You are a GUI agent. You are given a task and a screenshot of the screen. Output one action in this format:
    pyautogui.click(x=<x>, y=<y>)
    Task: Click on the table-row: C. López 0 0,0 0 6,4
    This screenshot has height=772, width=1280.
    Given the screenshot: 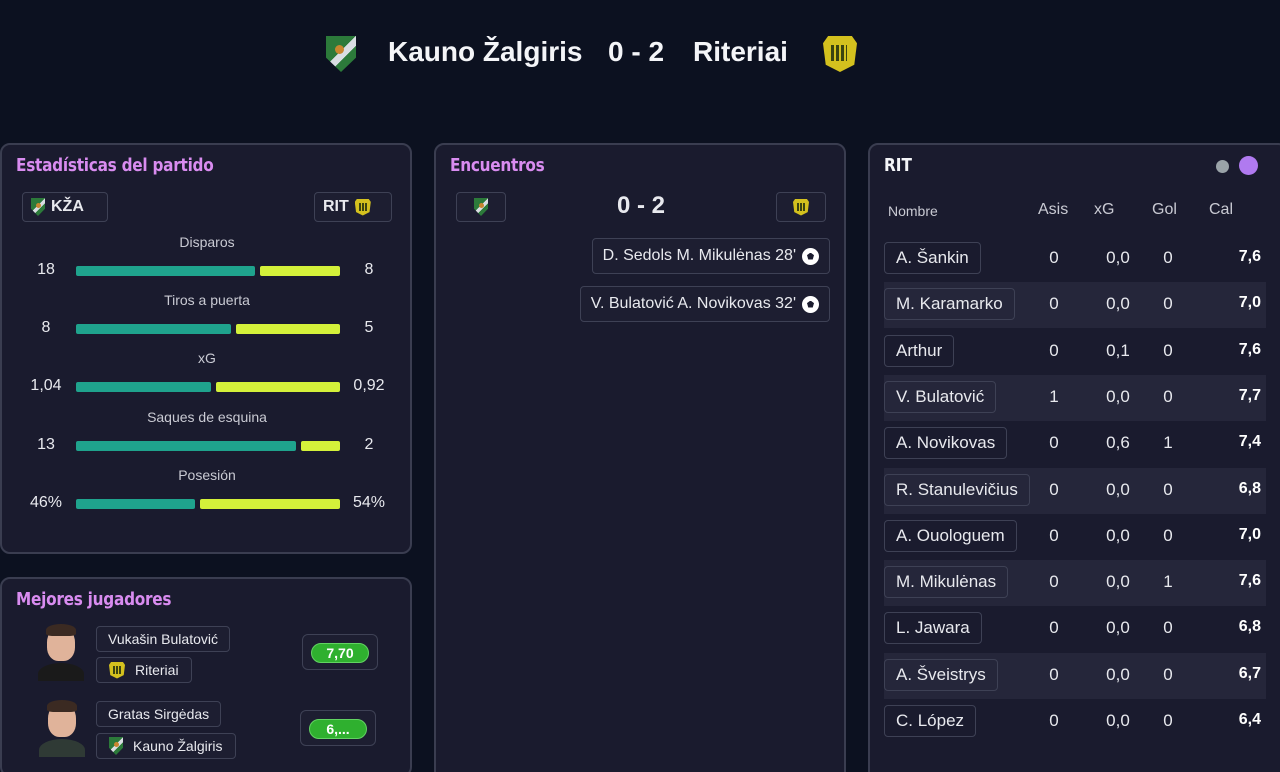 What is the action you would take?
    pyautogui.click(x=1075, y=722)
    